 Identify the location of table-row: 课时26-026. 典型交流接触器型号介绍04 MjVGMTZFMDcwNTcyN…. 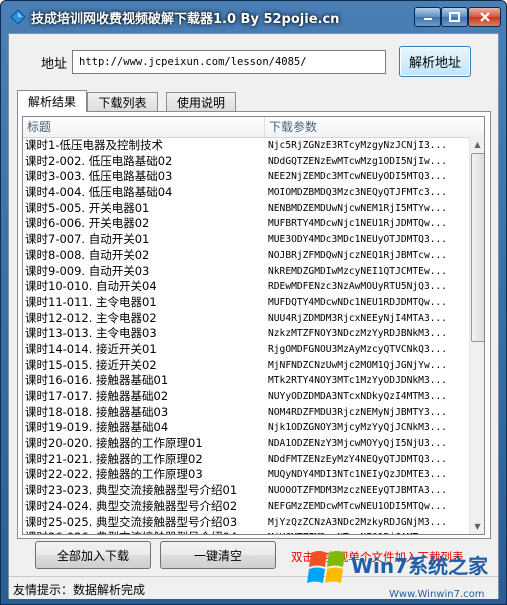
(246, 532).